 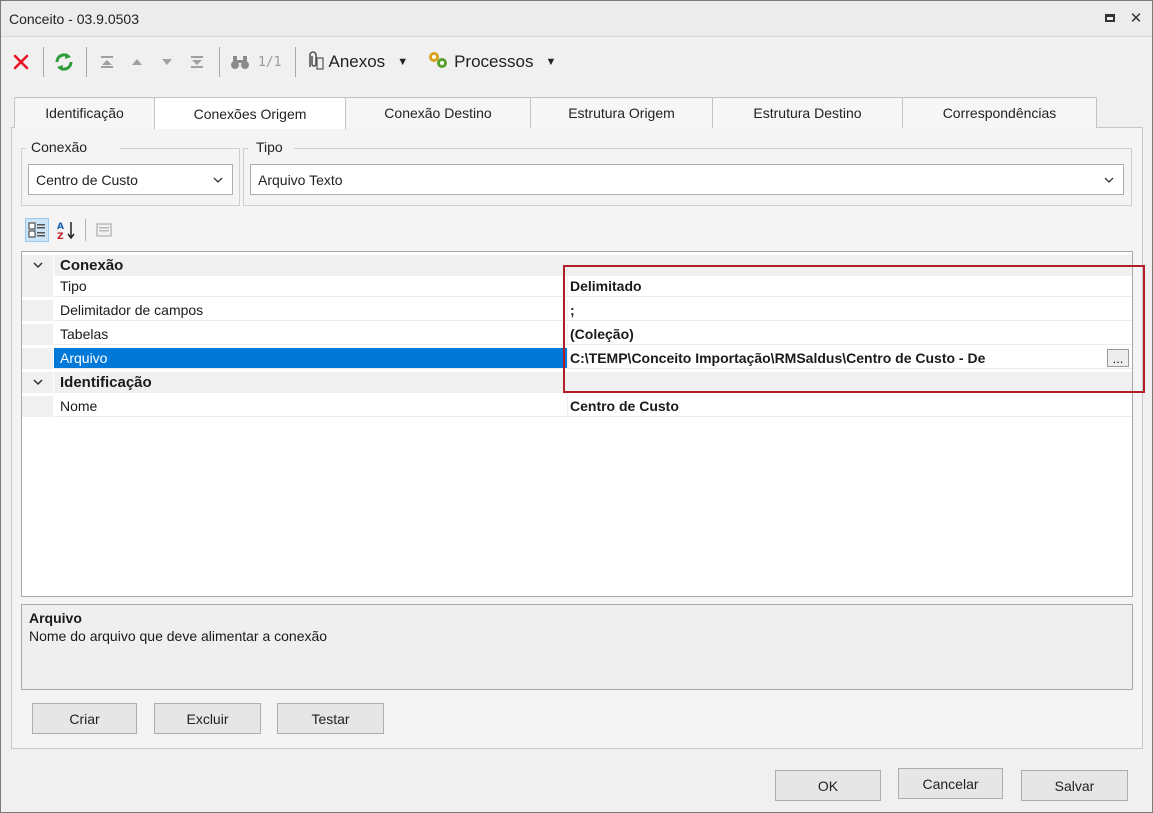 I want to click on attachments-menu: Anexos ▼, so click(x=355, y=62).